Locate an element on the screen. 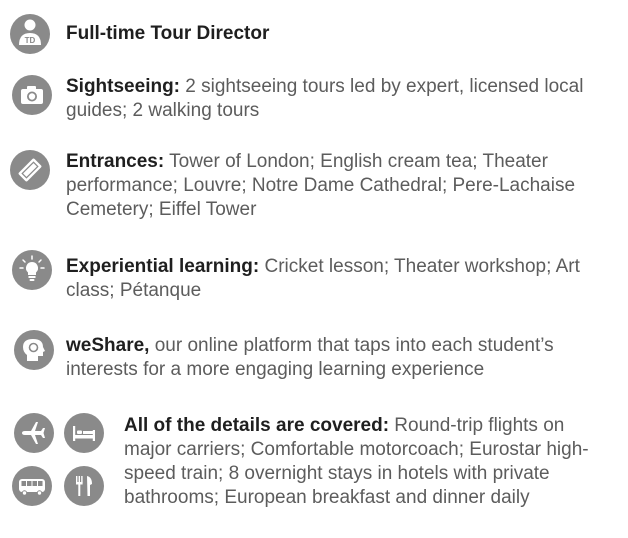  feature-title: Sightseeing: is located at coordinates (123, 86).